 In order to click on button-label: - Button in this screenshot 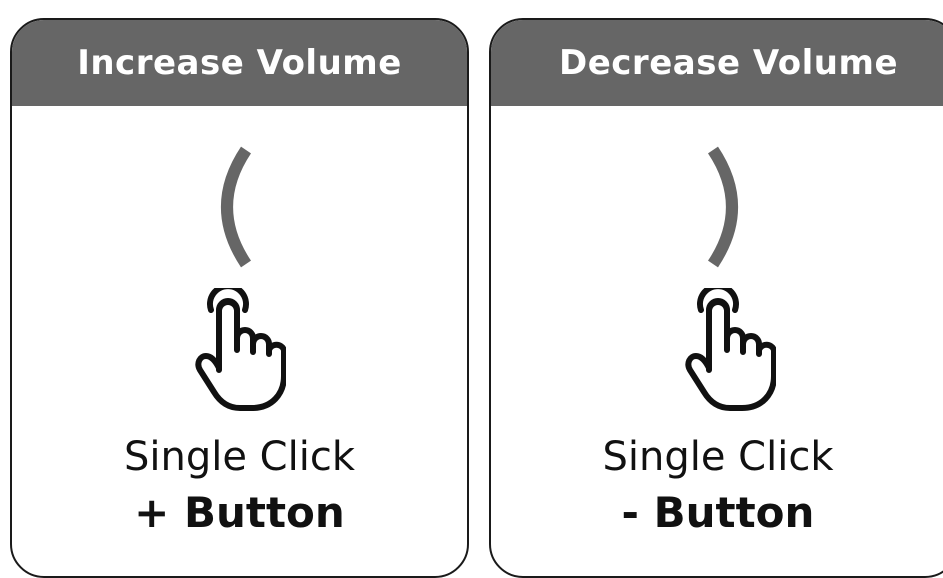, I will do `click(718, 512)`.